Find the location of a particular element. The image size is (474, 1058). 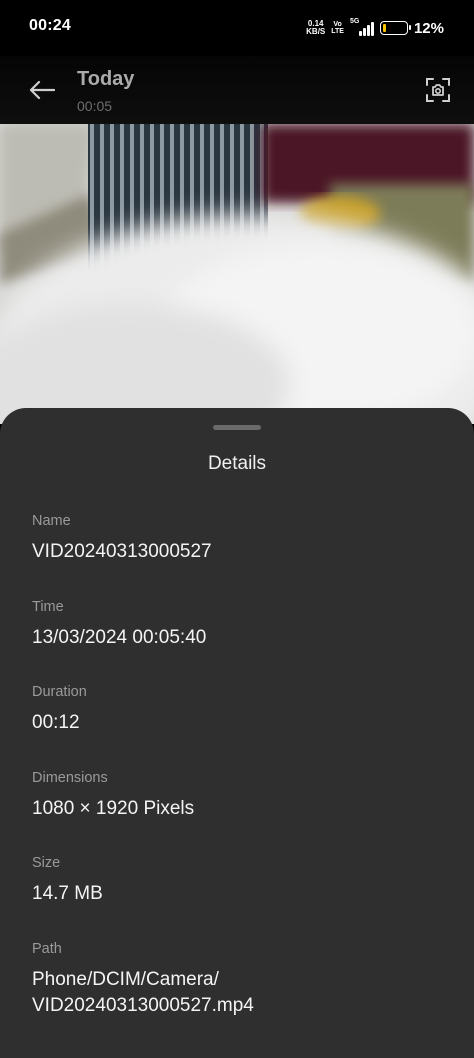

network-speed-unit: KB/S is located at coordinates (316, 31).